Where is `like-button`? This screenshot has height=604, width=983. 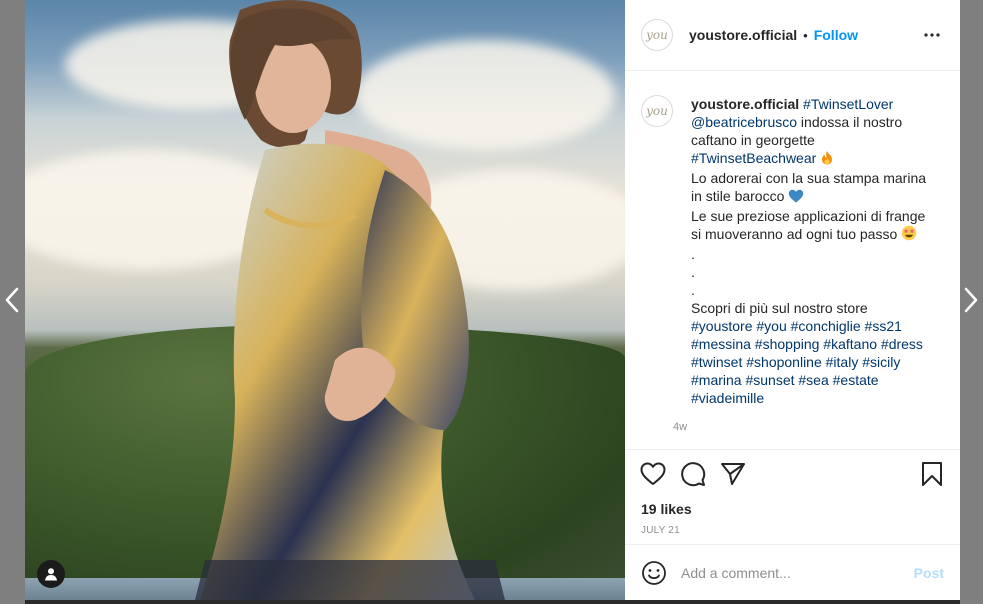 like-button is located at coordinates (653, 474).